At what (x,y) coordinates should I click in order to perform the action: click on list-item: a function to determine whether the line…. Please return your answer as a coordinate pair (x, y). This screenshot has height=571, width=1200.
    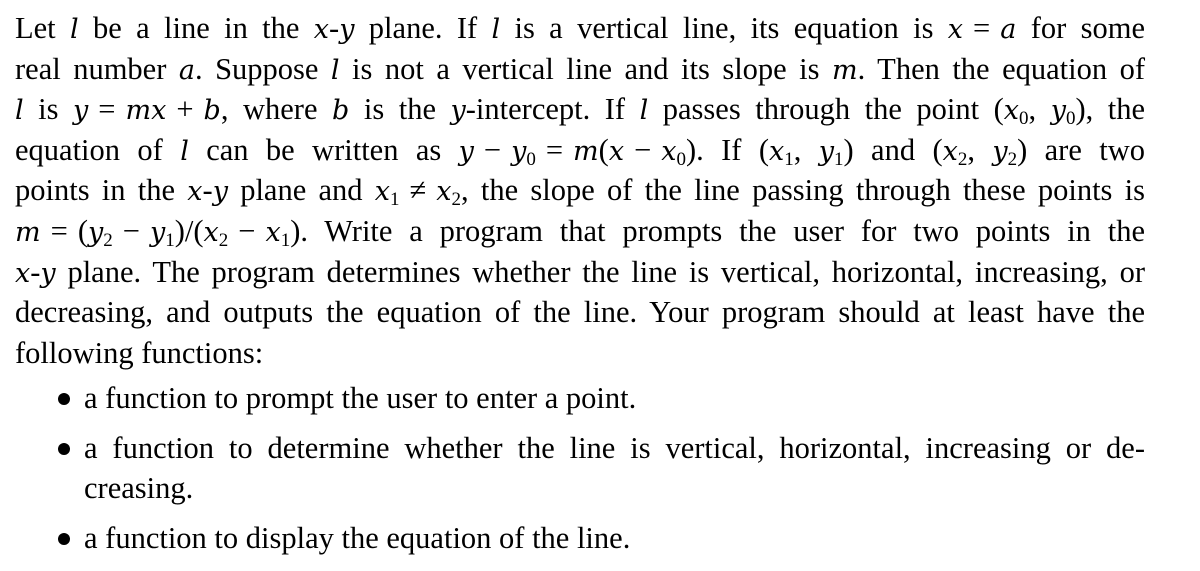
    Looking at the image, I should click on (580, 468).